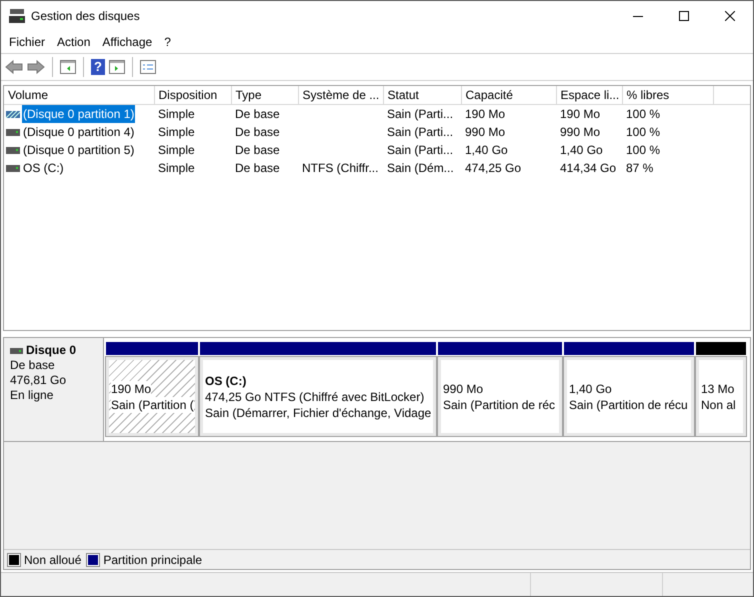  Describe the element at coordinates (730, 16) in the screenshot. I see `close-icon` at that location.